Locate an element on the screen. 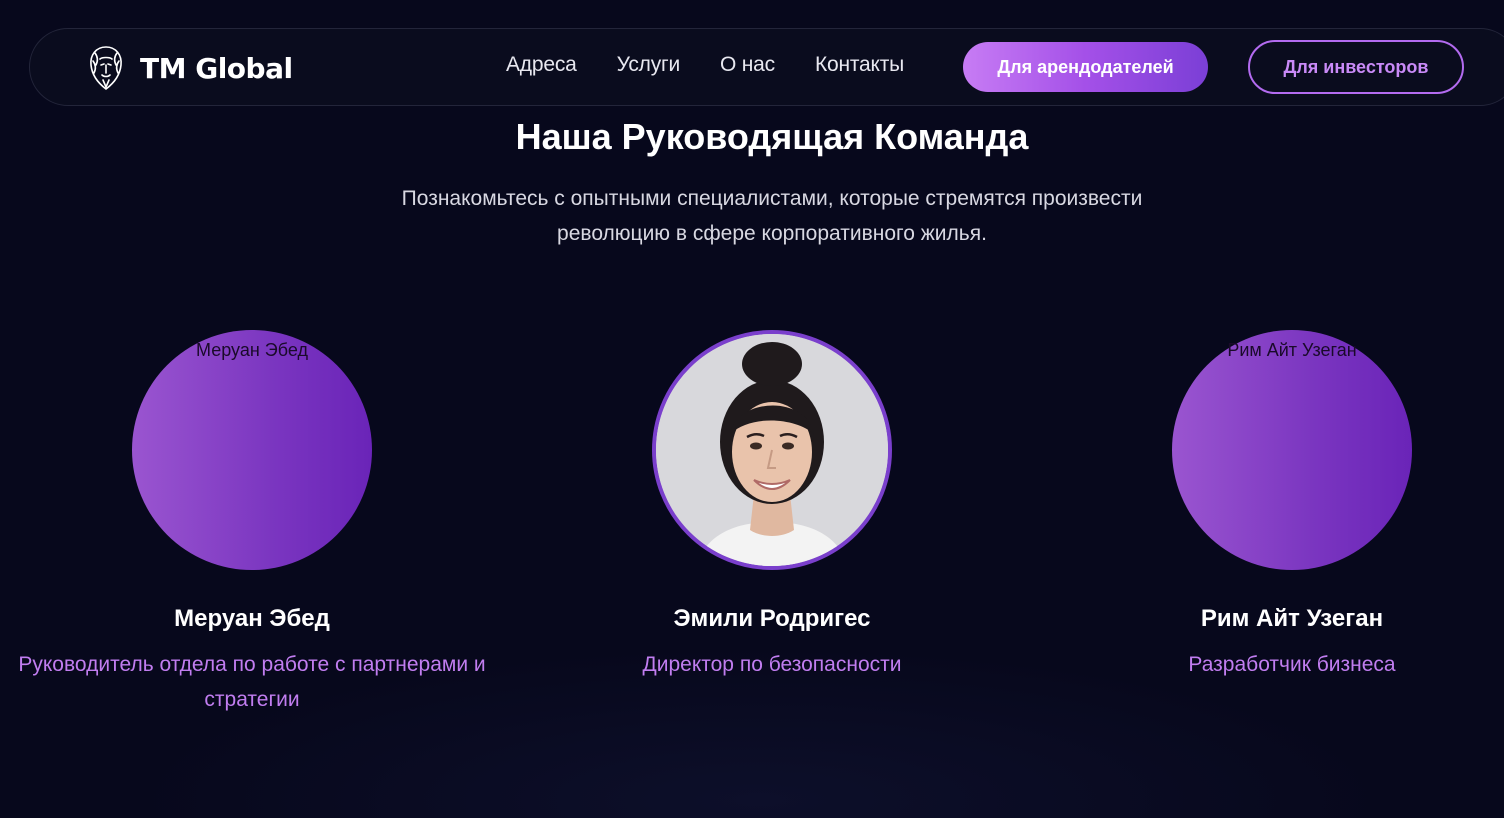 The width and height of the screenshot is (1504, 818). portrait-image is located at coordinates (772, 450).